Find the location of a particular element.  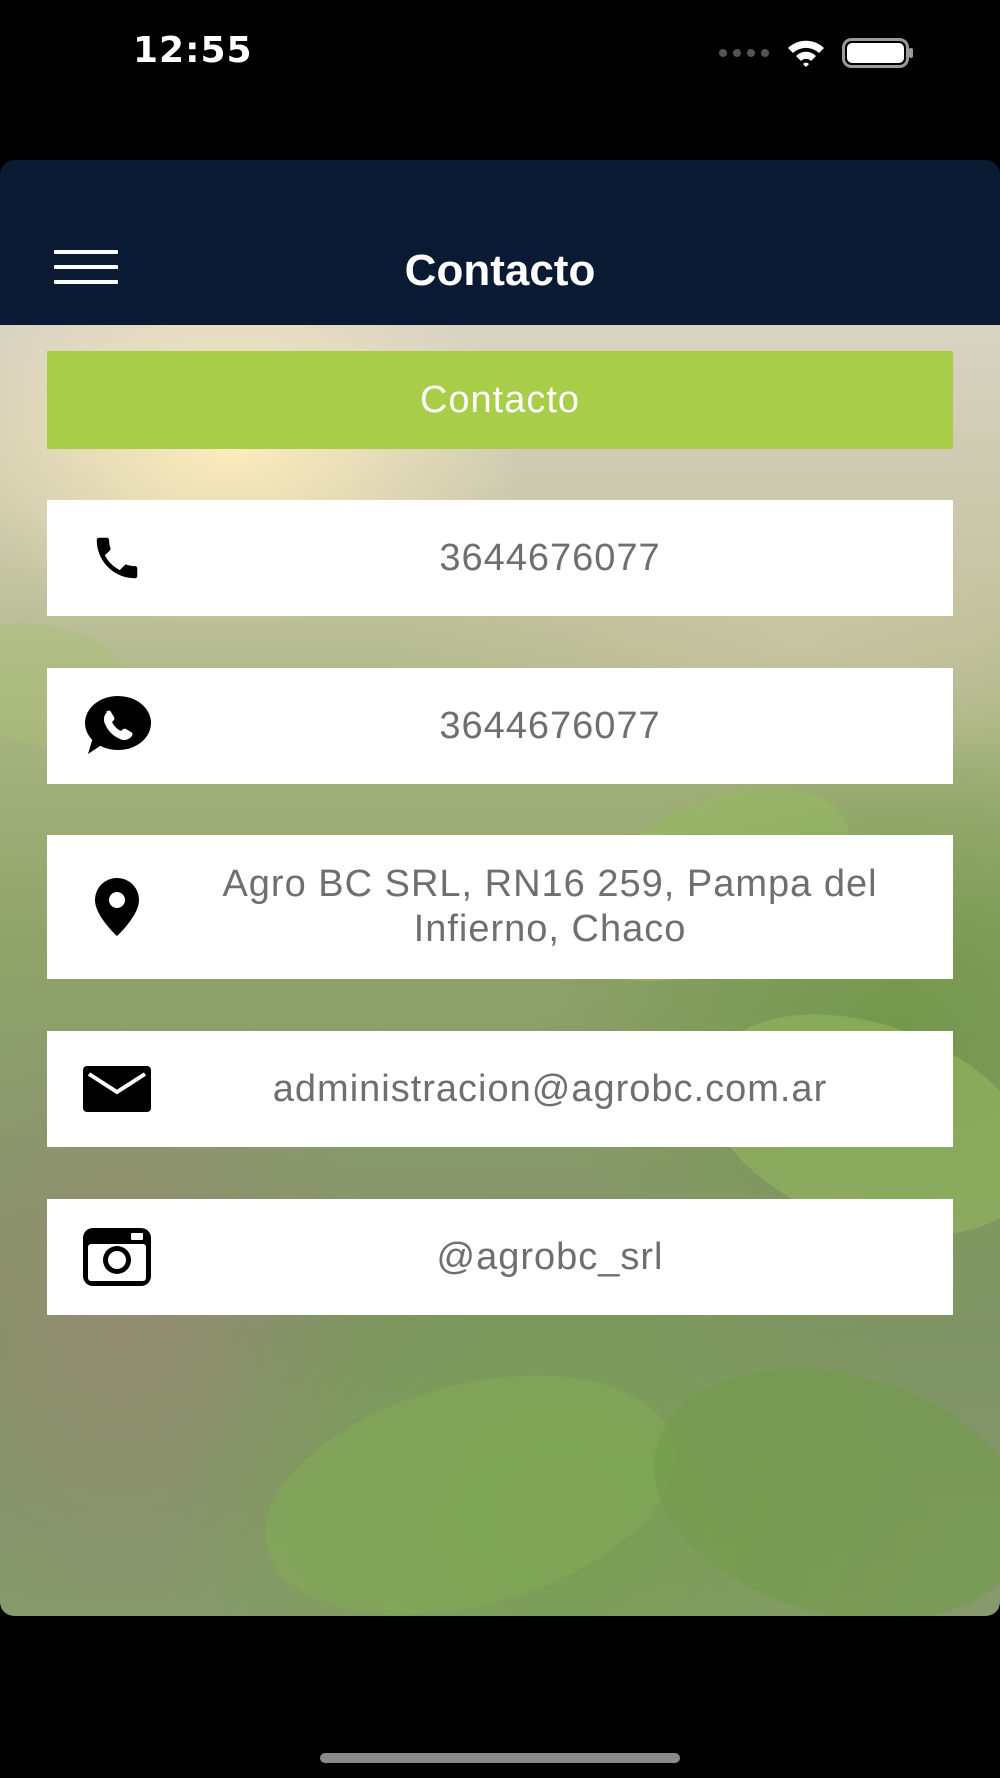

wifi-icon is located at coordinates (806, 53).